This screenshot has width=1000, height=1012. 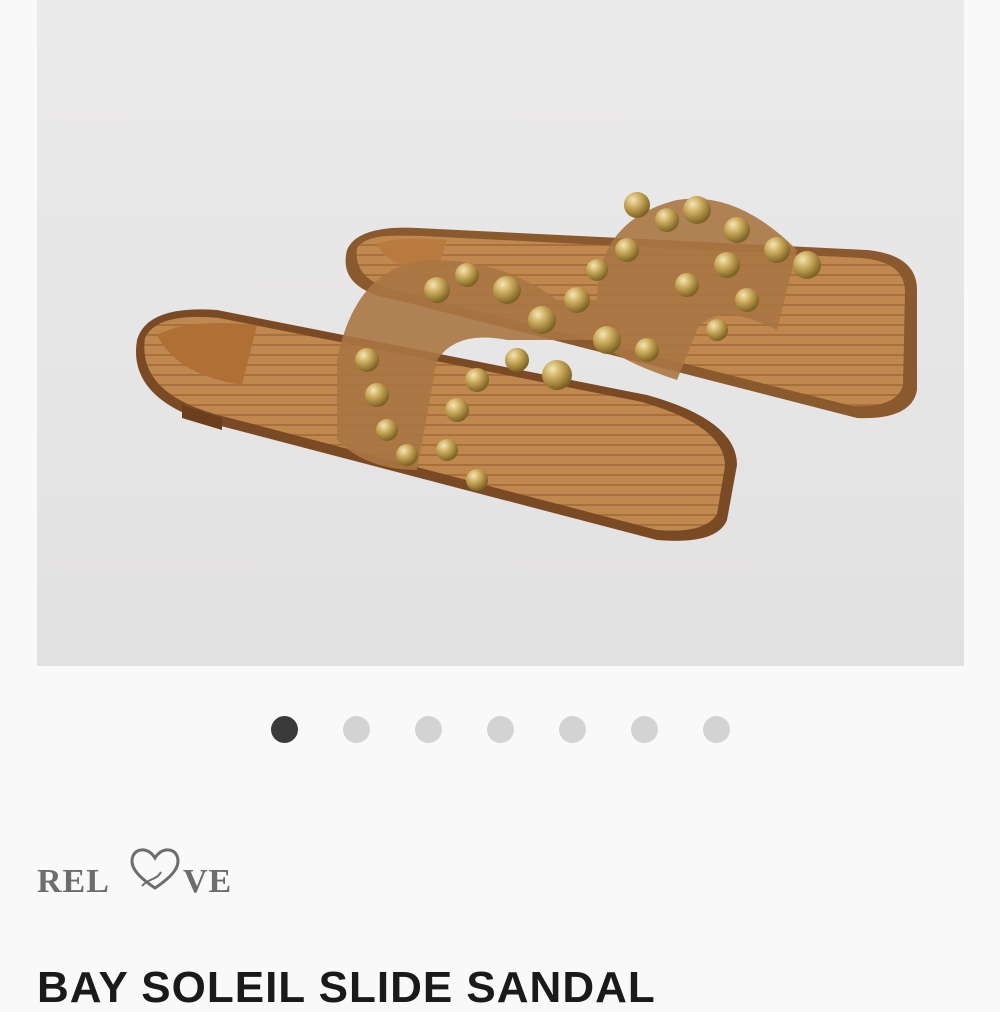 I want to click on gallery-pagination, so click(x=500, y=730).